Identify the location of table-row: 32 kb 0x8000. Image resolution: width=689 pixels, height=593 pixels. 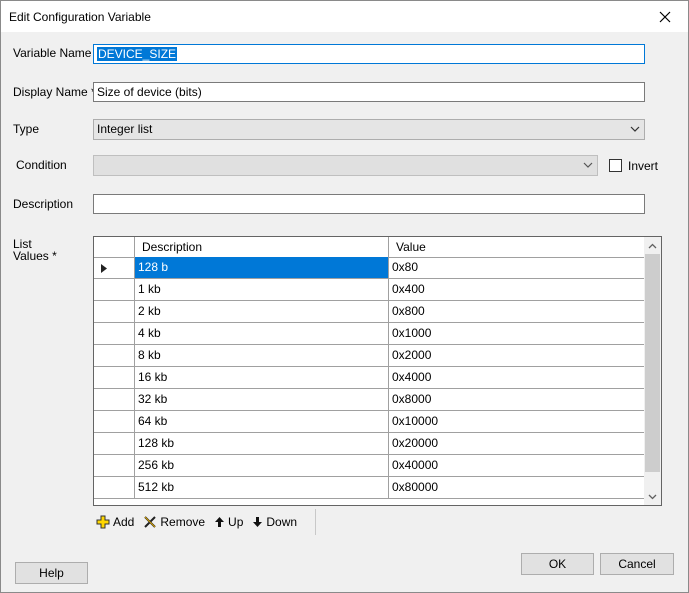
(369, 400).